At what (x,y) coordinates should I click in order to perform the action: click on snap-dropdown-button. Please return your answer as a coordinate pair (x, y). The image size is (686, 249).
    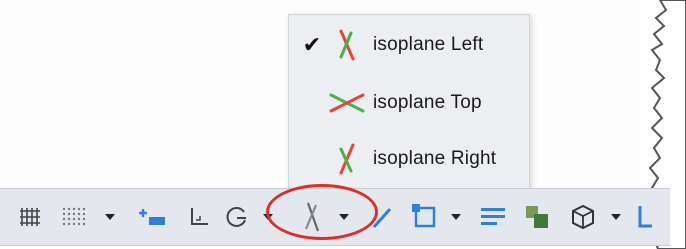
    Looking at the image, I should click on (110, 217).